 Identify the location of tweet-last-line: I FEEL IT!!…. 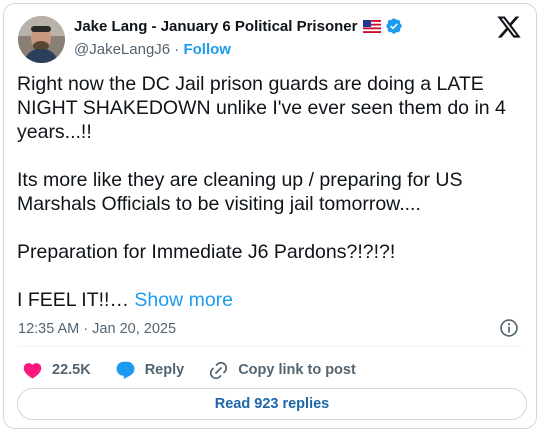
(73, 300).